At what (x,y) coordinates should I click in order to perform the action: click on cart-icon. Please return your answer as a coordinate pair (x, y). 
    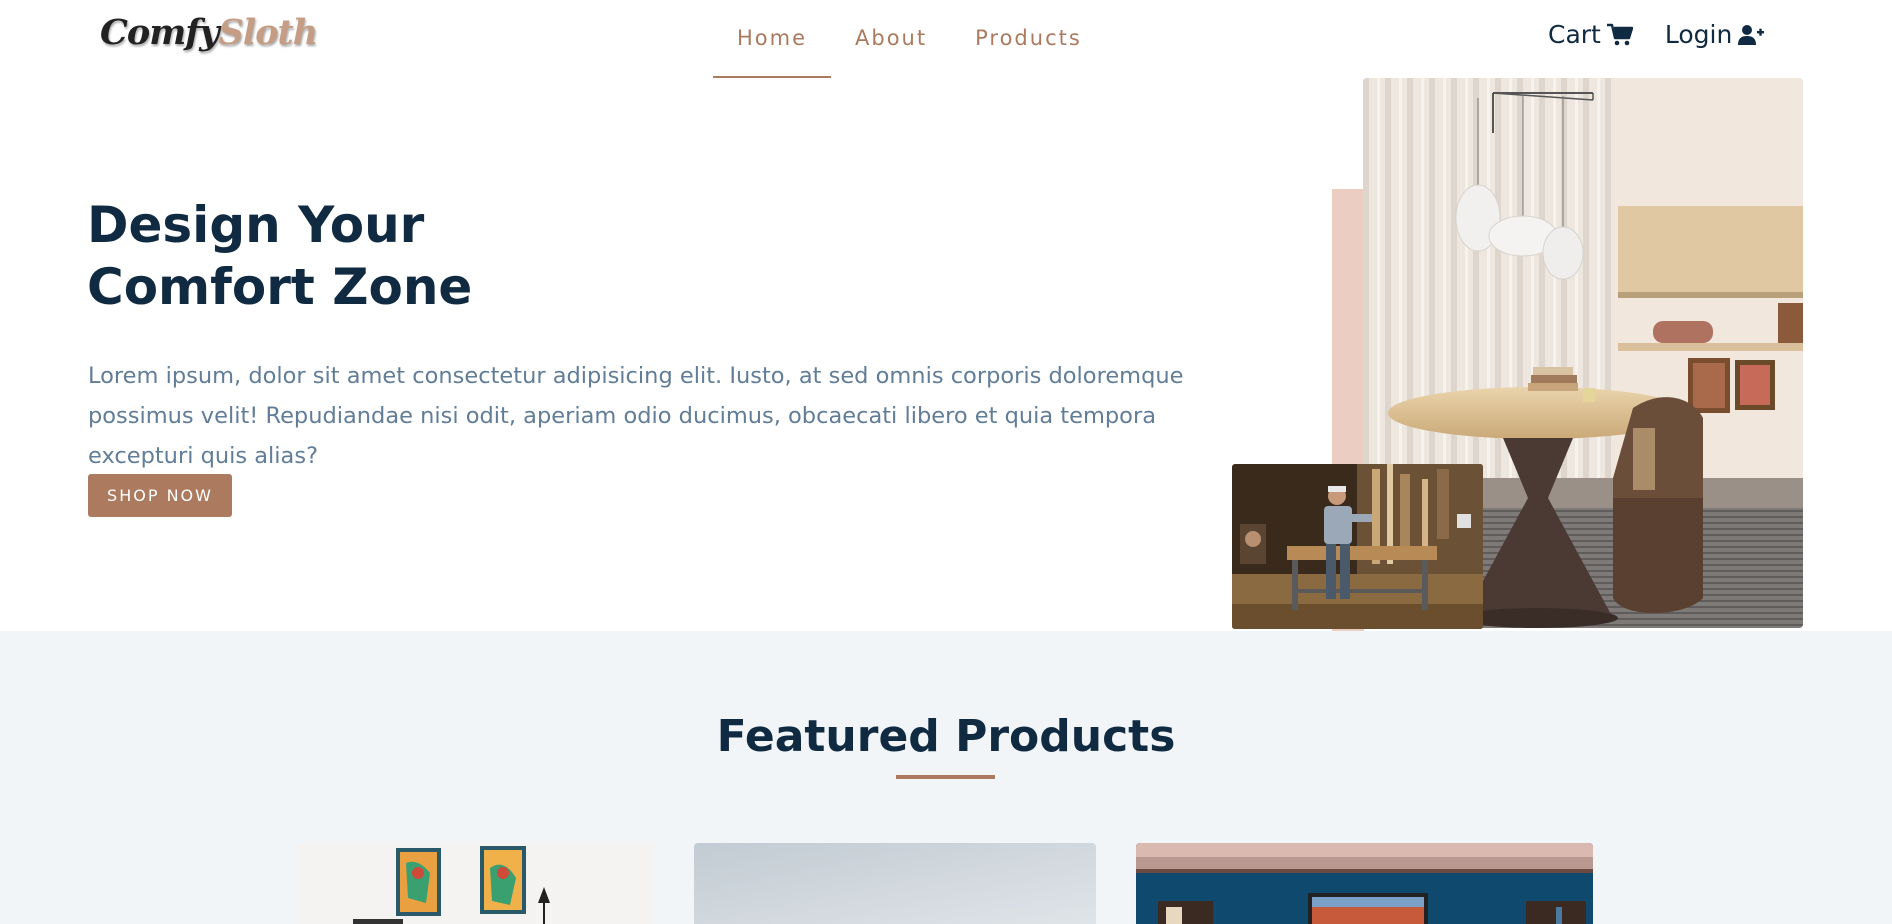
    Looking at the image, I should click on (1619, 34).